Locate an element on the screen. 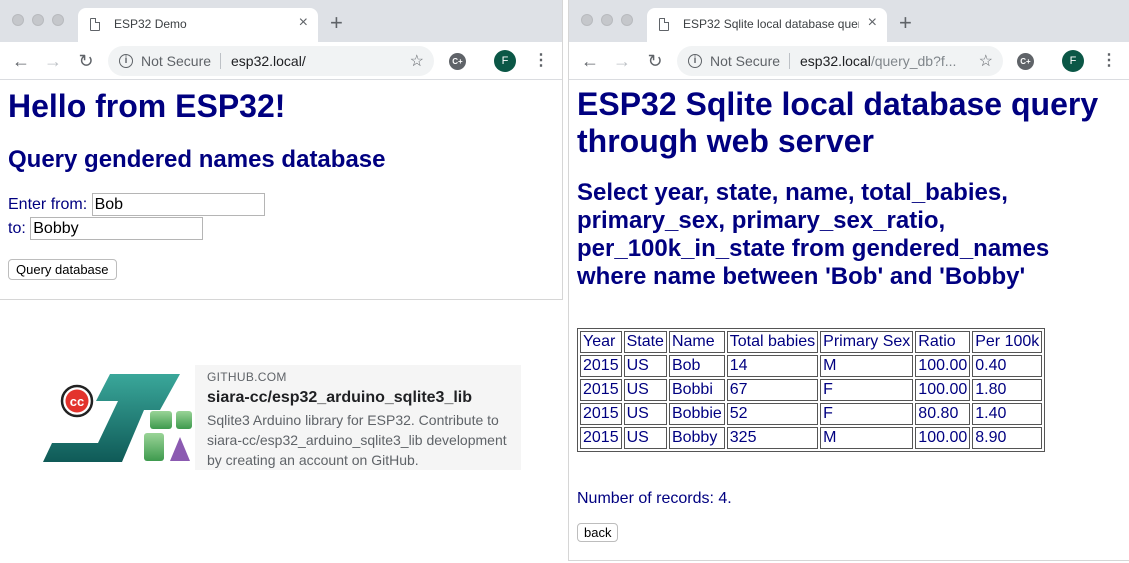 This screenshot has height=563, width=1129. table-cell: 67 is located at coordinates (772, 390).